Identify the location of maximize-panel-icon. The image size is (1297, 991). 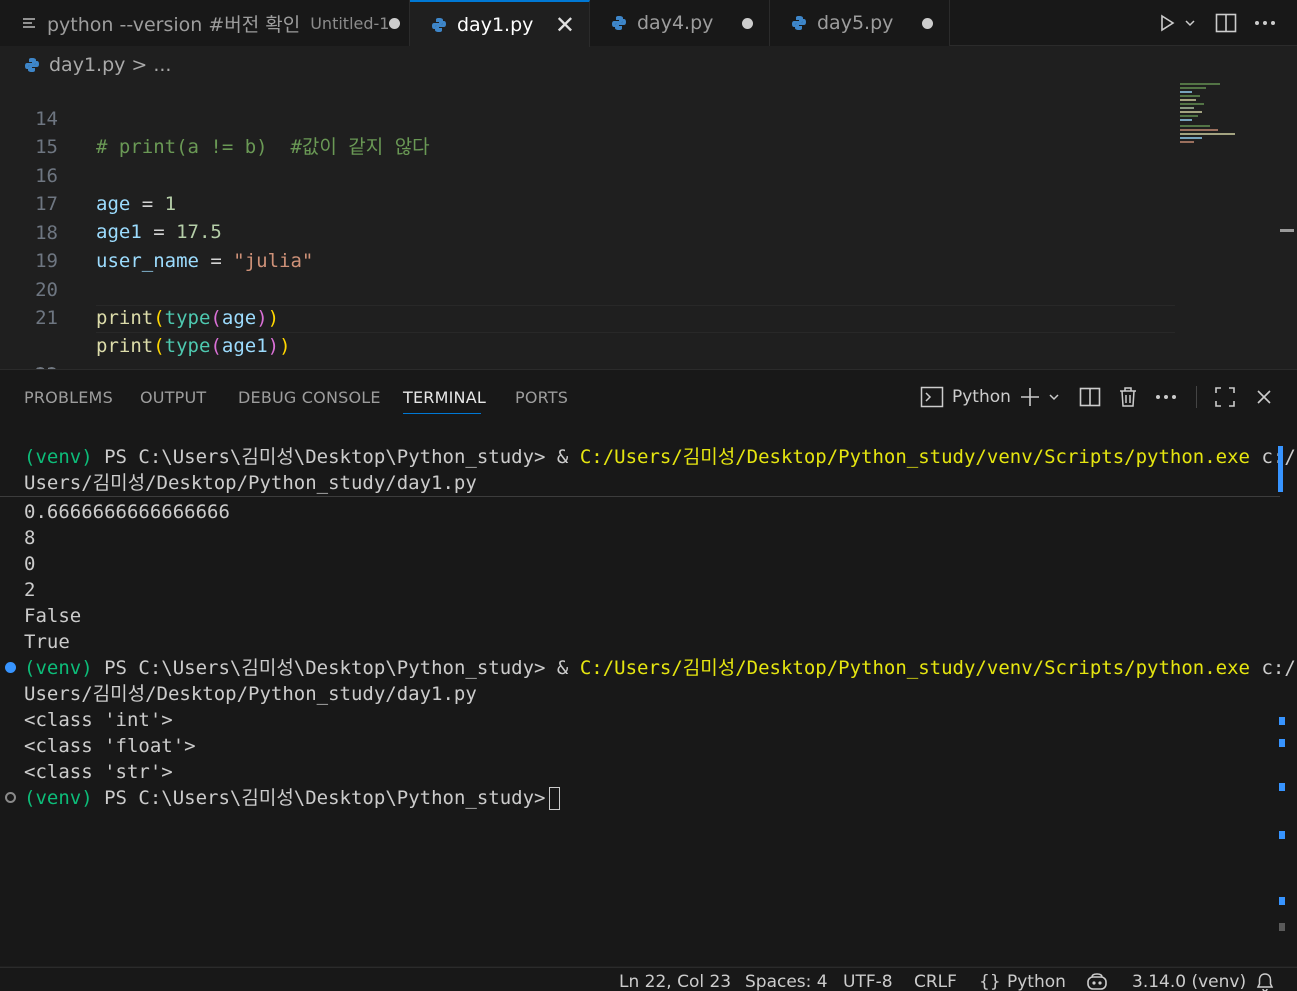
(1225, 397).